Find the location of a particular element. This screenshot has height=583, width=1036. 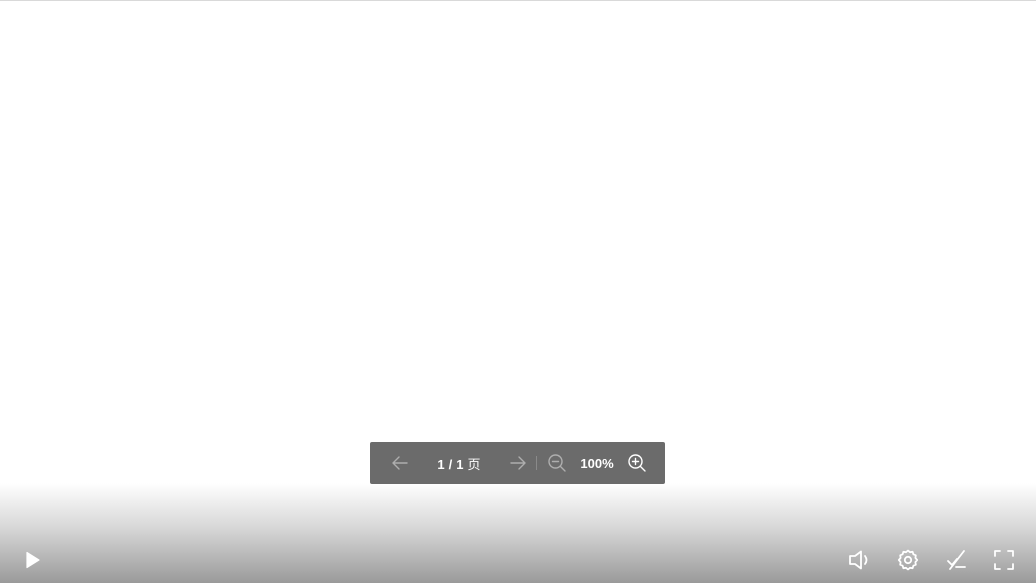

arrow-left-icon is located at coordinates (400, 463).